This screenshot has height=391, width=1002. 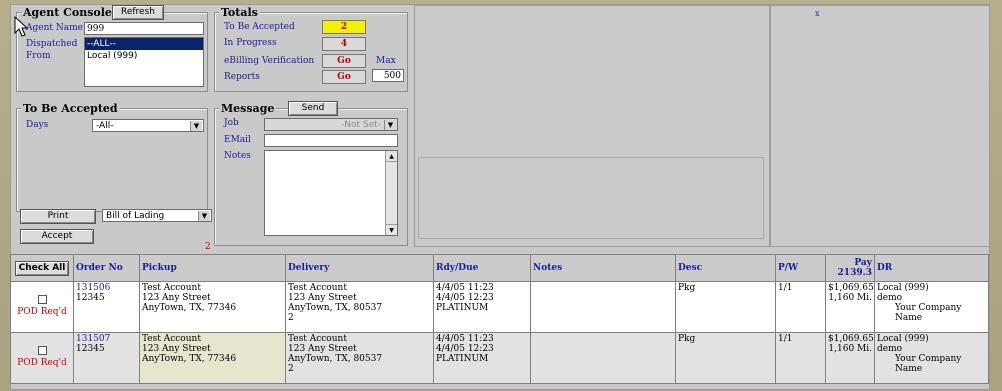 What do you see at coordinates (391, 156) in the screenshot?
I see `scroll-up-icon: ▲` at bounding box center [391, 156].